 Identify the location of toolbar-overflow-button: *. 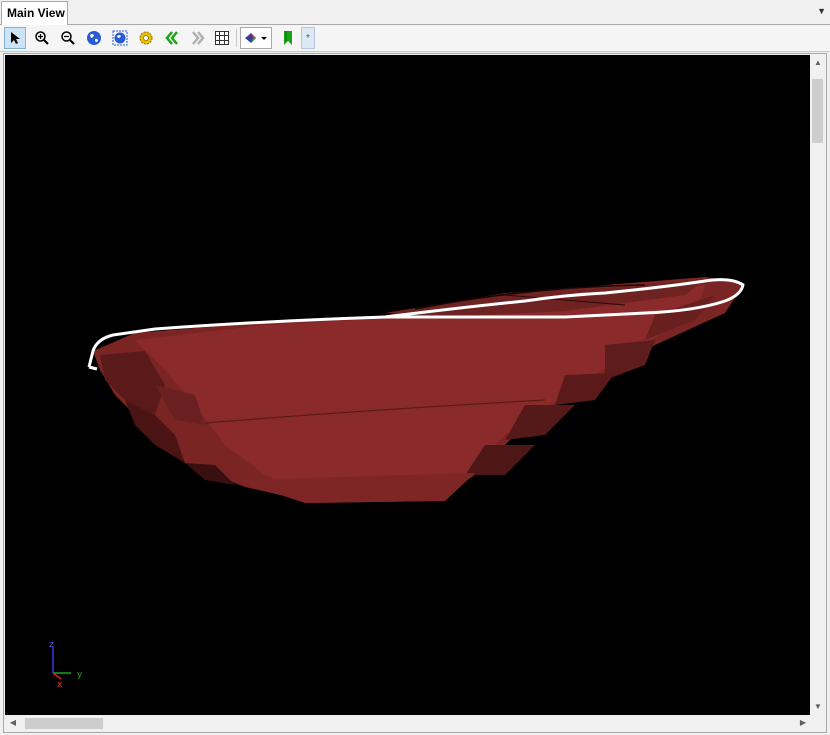
(308, 38).